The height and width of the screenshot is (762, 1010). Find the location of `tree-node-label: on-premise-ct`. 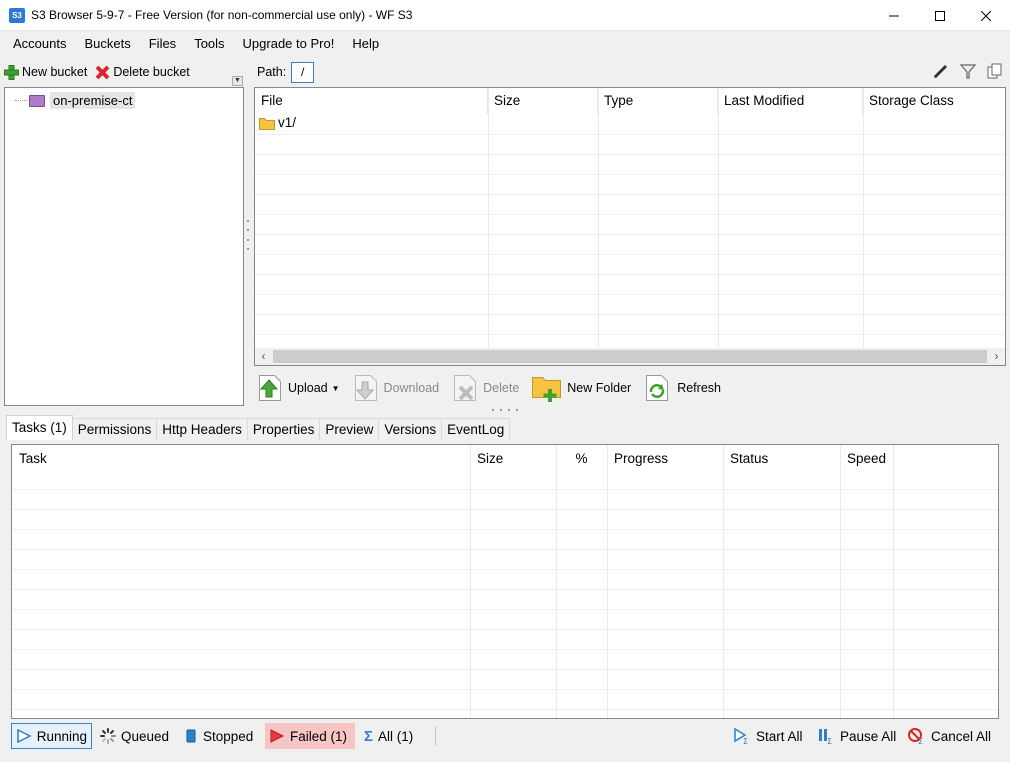

tree-node-label: on-premise-ct is located at coordinates (93, 100).